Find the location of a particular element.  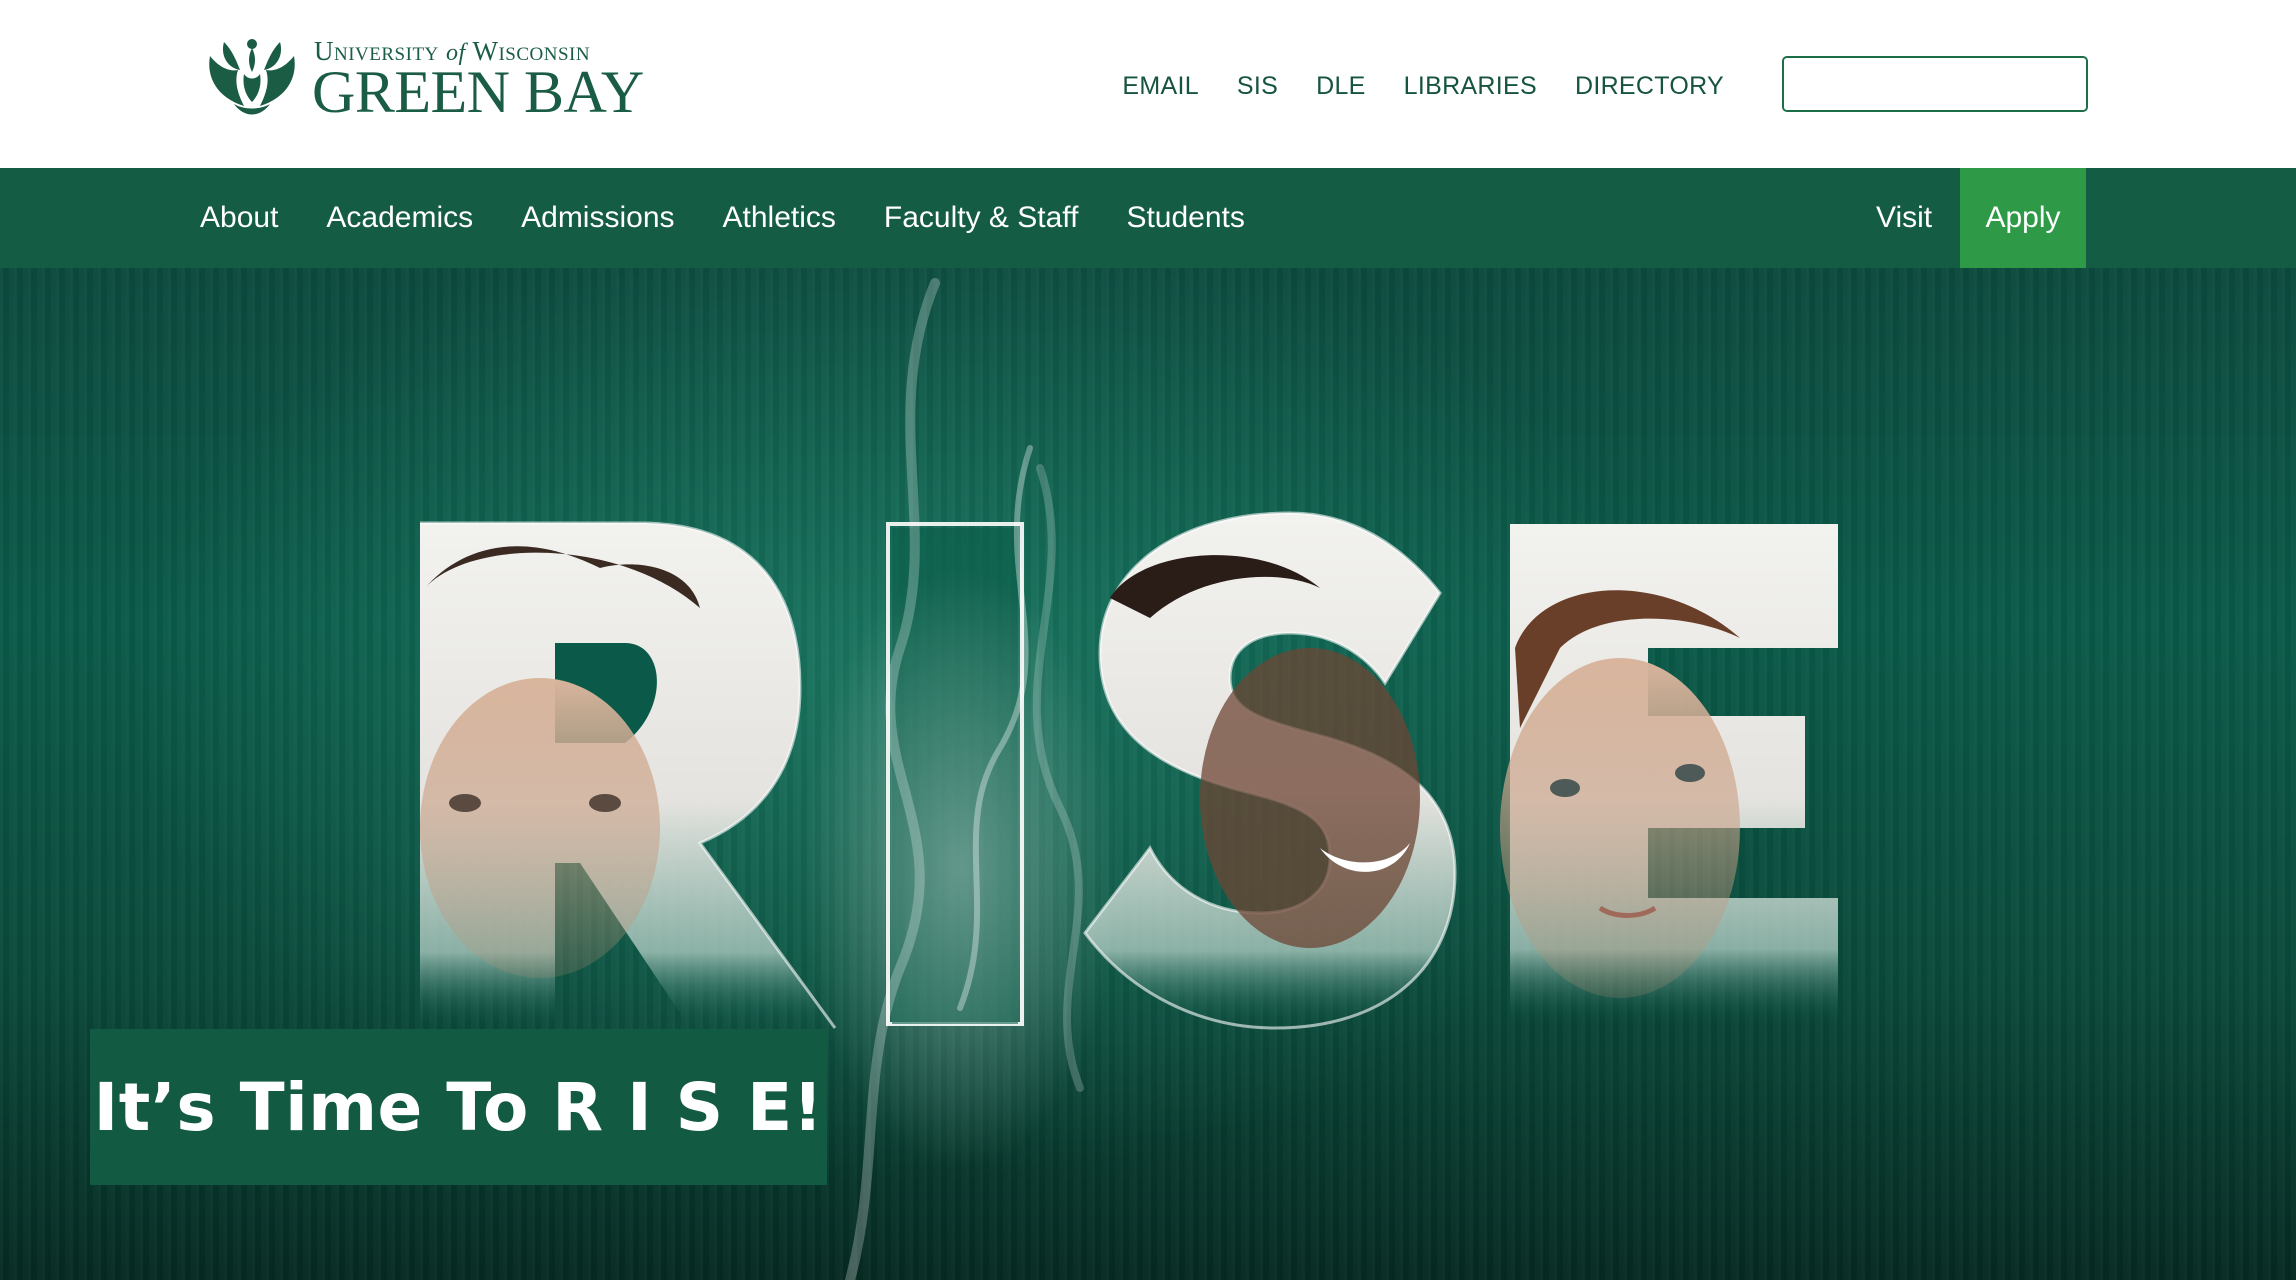

utility-link-directory: DIRECTORY is located at coordinates (1649, 86).